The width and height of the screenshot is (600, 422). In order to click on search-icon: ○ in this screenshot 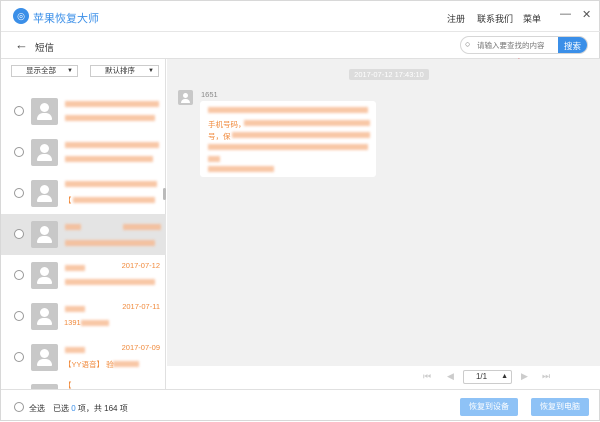, I will do `click(468, 44)`.